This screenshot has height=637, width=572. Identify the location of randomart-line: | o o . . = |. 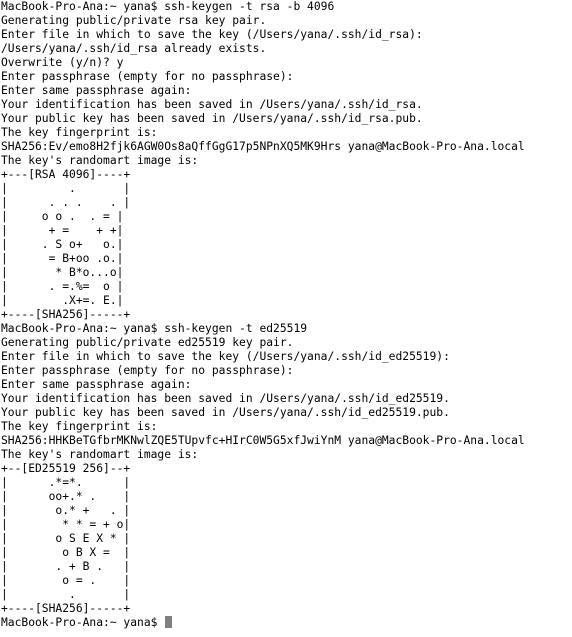
(62, 216).